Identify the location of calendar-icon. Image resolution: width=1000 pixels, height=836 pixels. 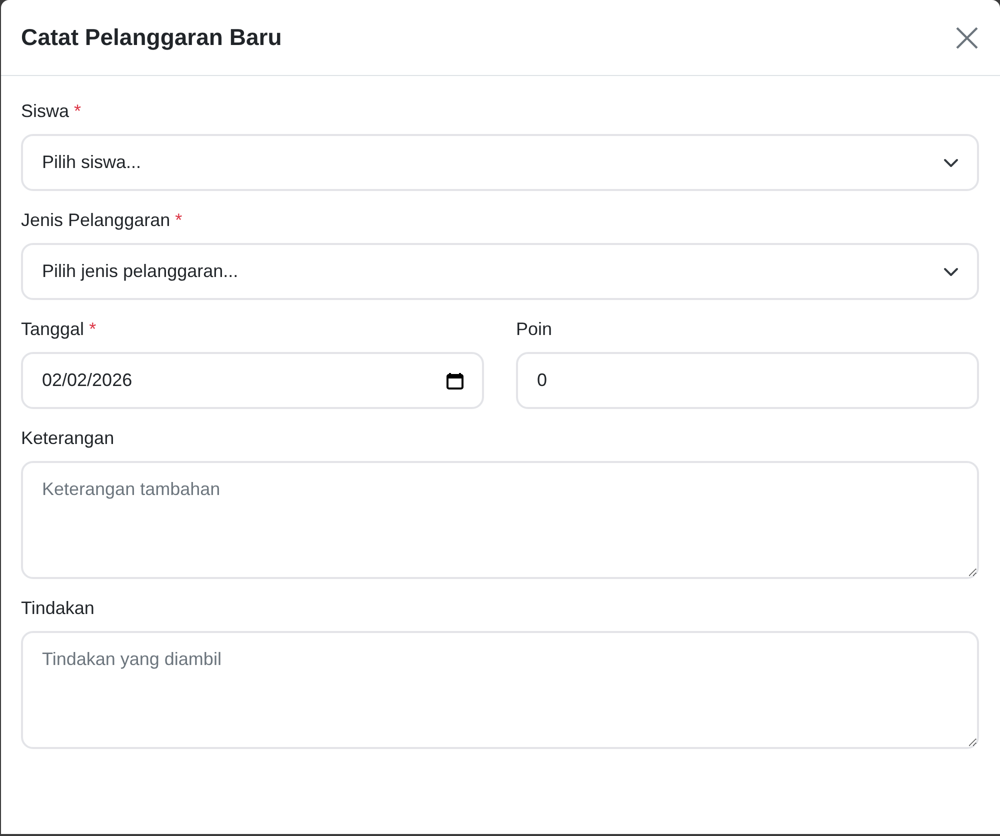
(455, 381).